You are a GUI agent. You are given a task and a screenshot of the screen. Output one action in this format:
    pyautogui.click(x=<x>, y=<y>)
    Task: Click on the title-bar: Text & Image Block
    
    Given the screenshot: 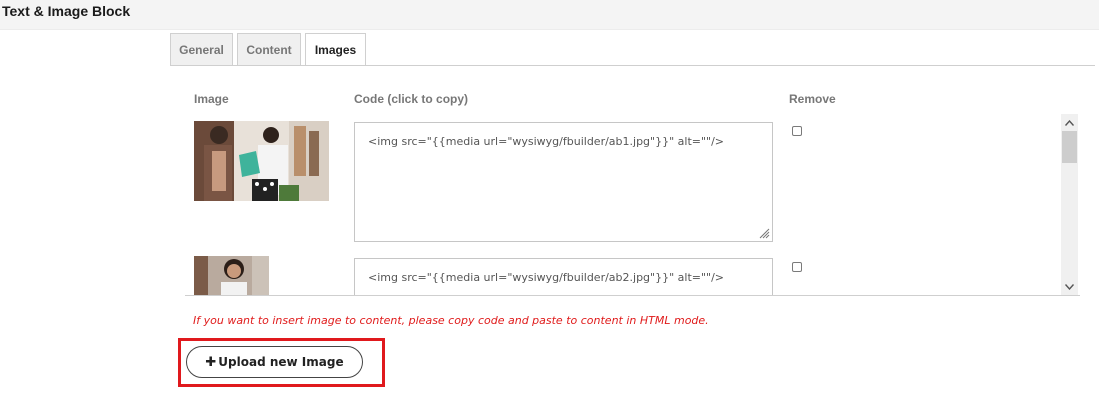 What is the action you would take?
    pyautogui.click(x=549, y=15)
    